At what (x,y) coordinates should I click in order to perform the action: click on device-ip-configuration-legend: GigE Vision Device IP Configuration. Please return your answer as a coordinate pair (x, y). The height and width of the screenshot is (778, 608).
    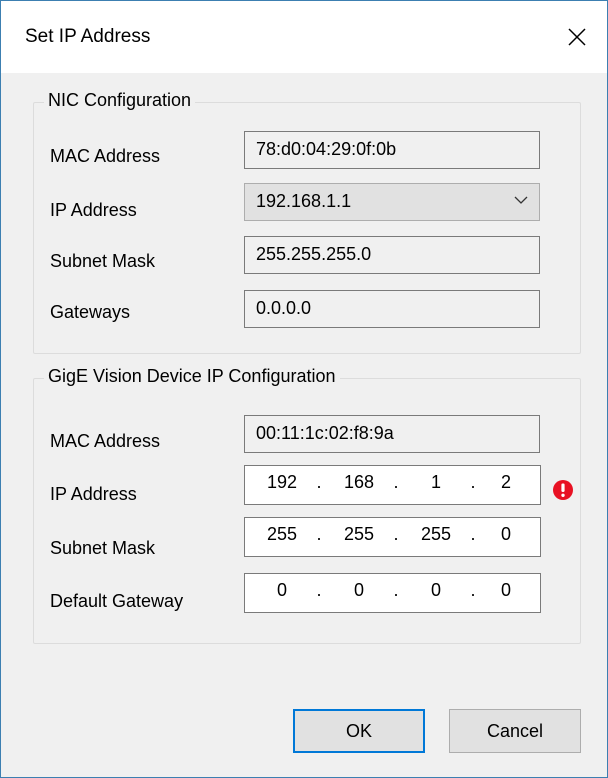
    Looking at the image, I should click on (192, 376).